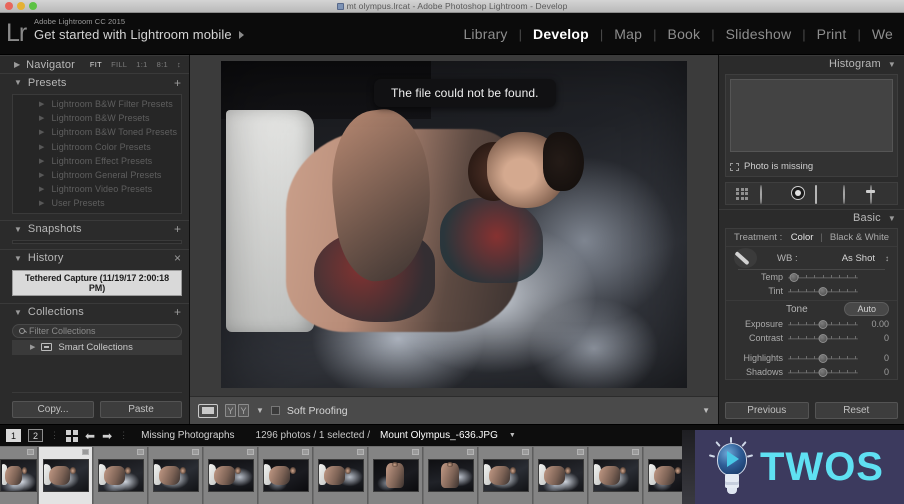 Image resolution: width=904 pixels, height=504 pixels. What do you see at coordinates (832, 34) in the screenshot?
I see `module-print: Print` at bounding box center [832, 34].